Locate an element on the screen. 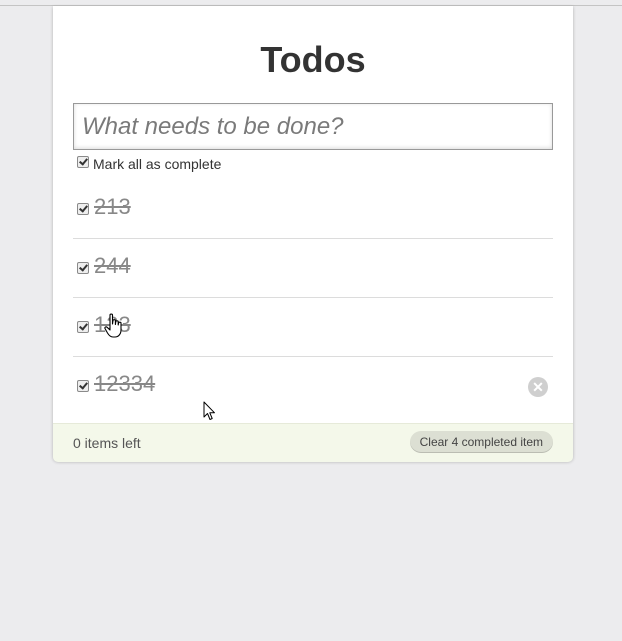 Image resolution: width=622 pixels, height=641 pixels. todo-label: 213 is located at coordinates (112, 207).